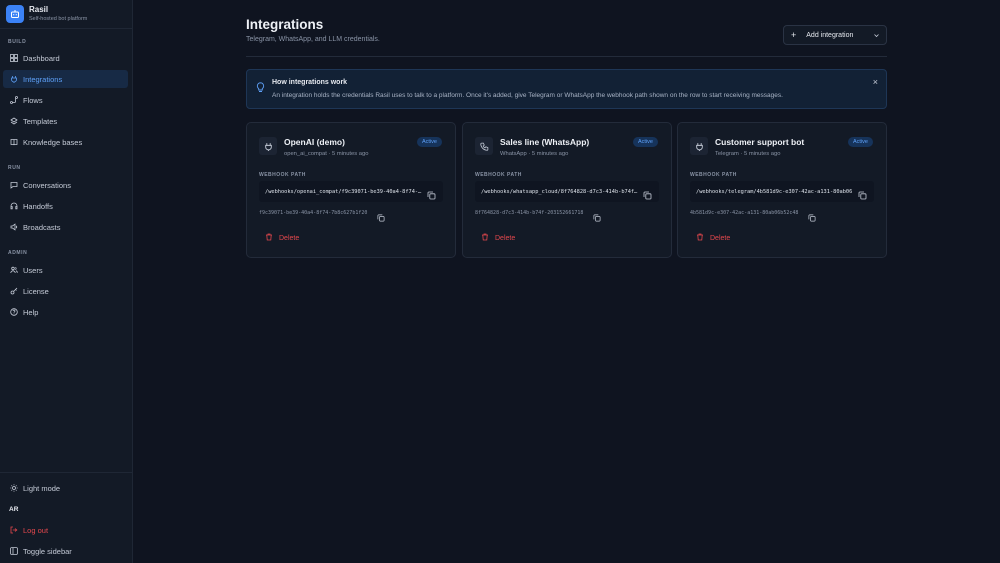 This screenshot has width=1000, height=563. Describe the element at coordinates (13, 488) in the screenshot. I see `sun-icon` at that location.